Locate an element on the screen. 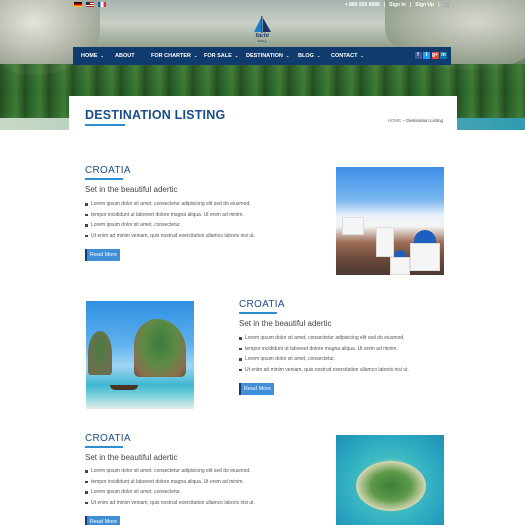 Image resolution: width=525 pixels, height=525 pixels. flag-us-icon is located at coordinates (90, 4).